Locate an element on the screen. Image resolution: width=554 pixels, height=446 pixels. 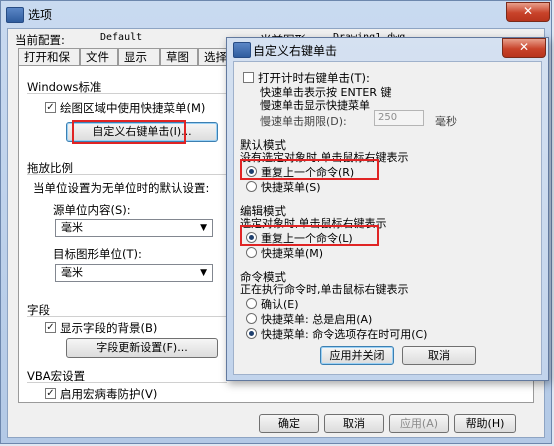
command-confirm-label: 确认(E) is located at coordinates (280, 304).